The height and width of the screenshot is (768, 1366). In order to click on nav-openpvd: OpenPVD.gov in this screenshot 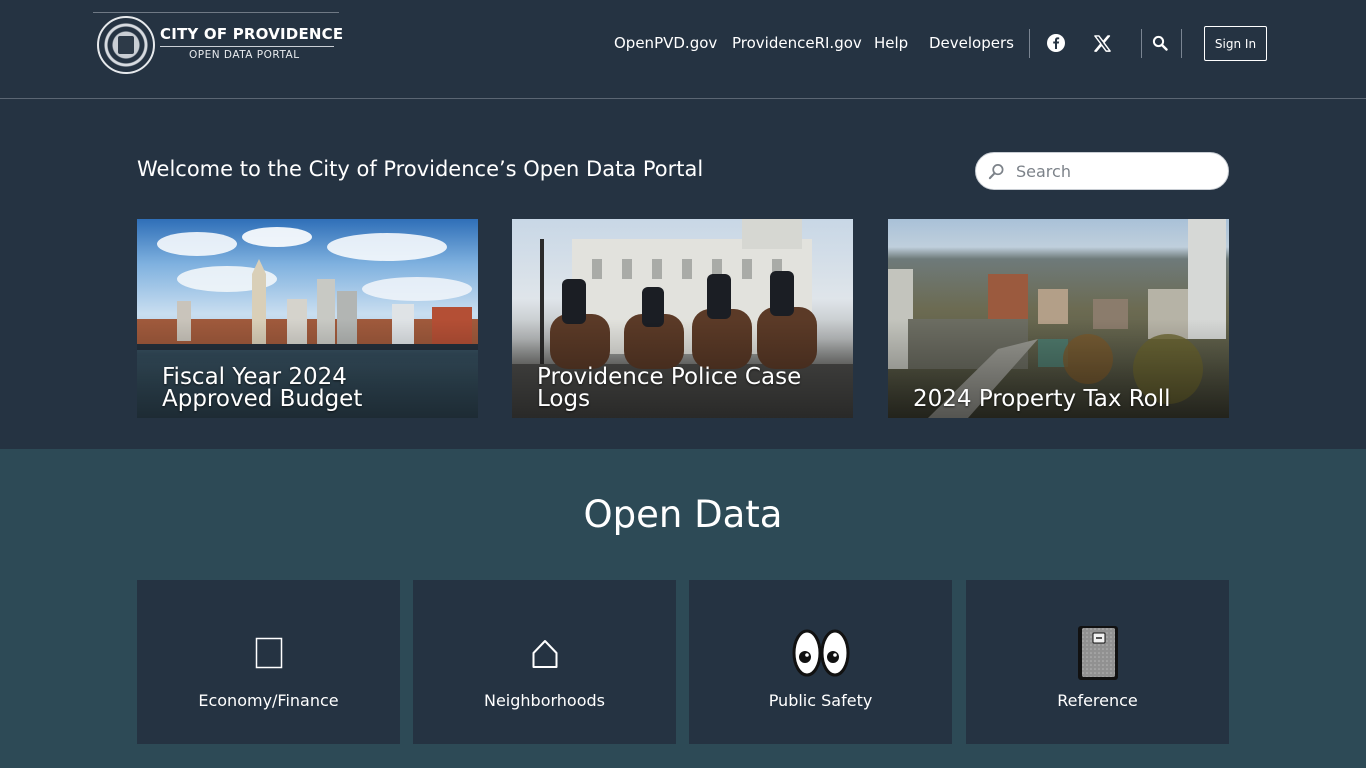, I will do `click(665, 43)`.